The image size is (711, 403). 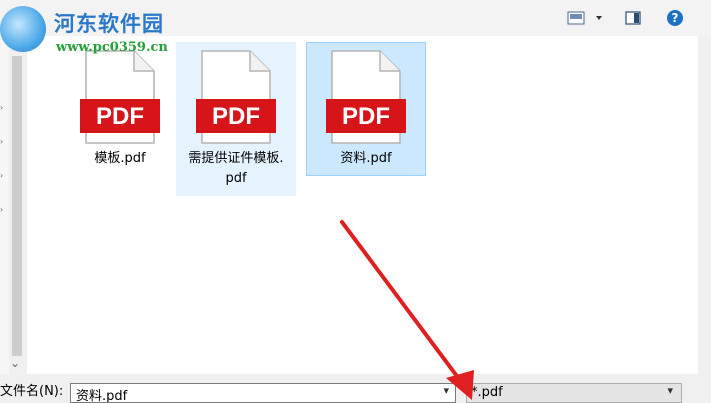 What do you see at coordinates (574, 393) in the screenshot?
I see `filetype-select: *.pdf ▾` at bounding box center [574, 393].